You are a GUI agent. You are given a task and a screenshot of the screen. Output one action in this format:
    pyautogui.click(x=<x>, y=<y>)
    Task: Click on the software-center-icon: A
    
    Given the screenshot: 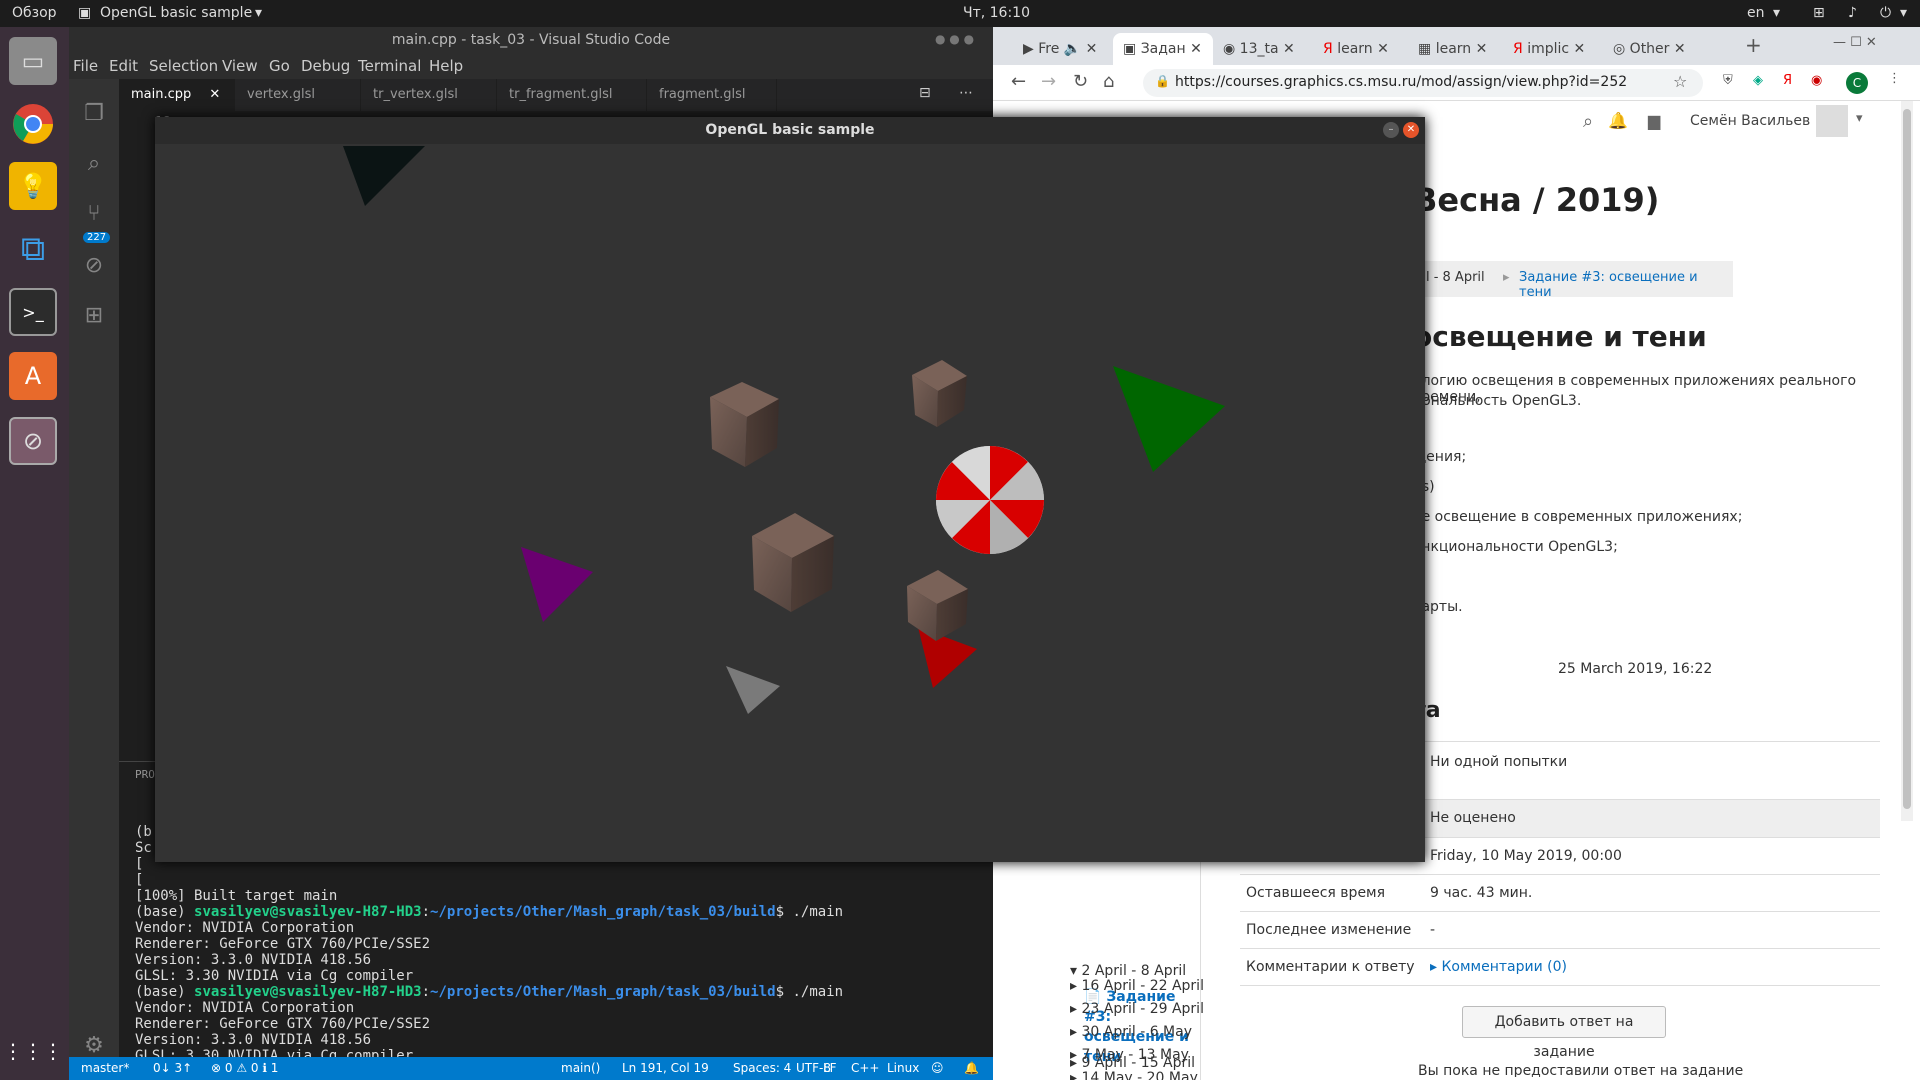 What is the action you would take?
    pyautogui.click(x=33, y=376)
    